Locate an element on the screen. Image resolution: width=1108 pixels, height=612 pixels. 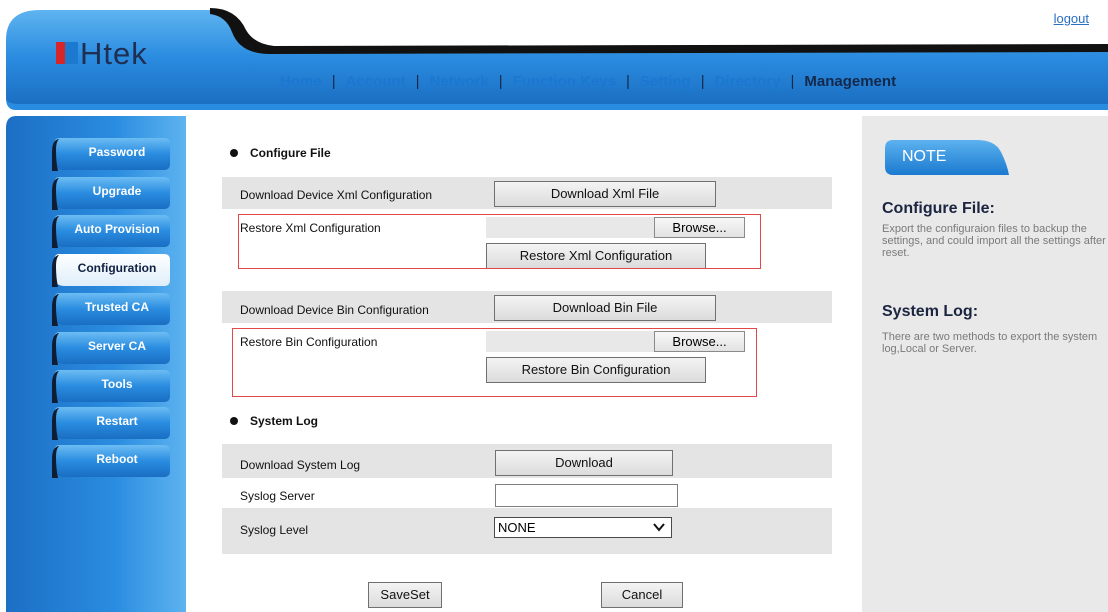
sidebar-item-label: Password is located at coordinates (117, 152).